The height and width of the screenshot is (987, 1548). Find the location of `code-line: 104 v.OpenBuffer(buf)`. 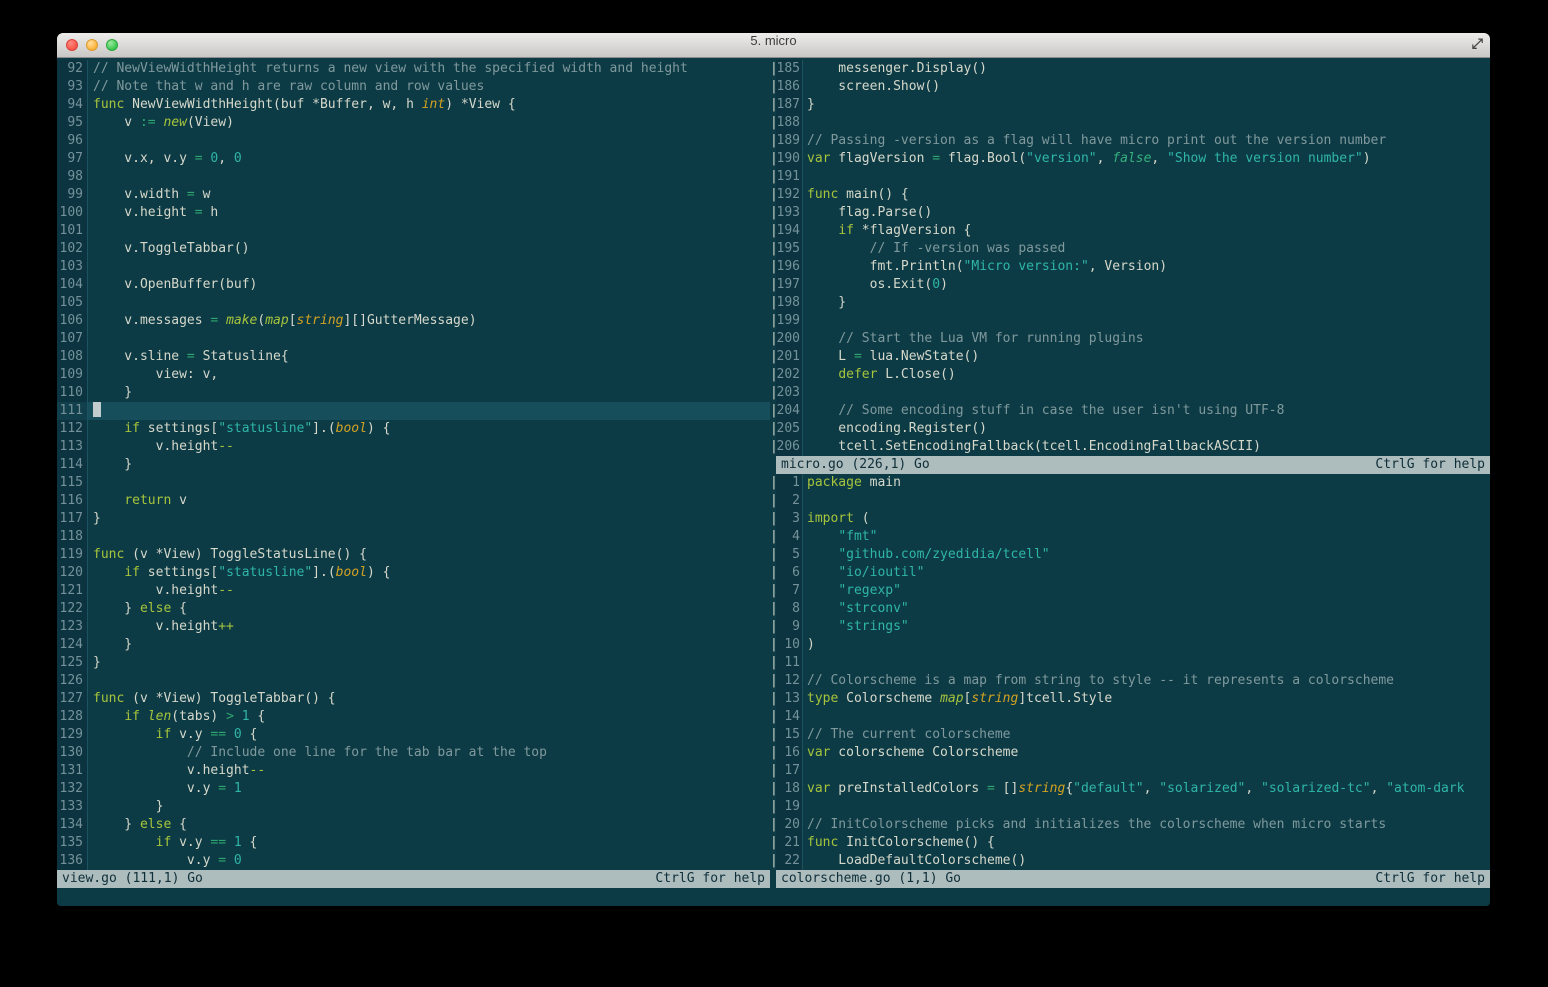

code-line: 104 v.OpenBuffer(buf) is located at coordinates (413, 285).